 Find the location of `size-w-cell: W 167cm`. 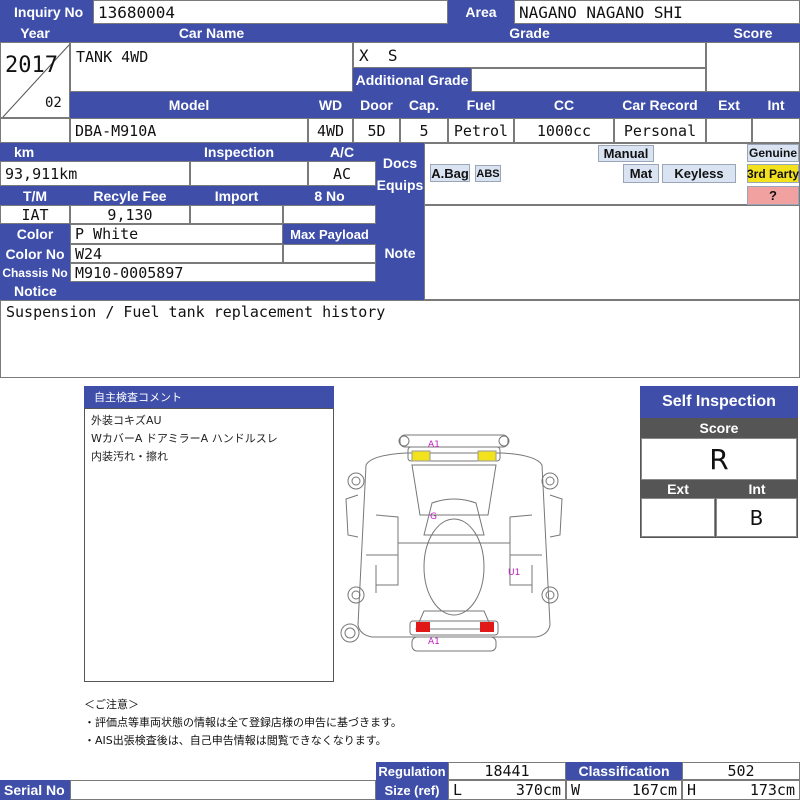

size-w-cell: W 167cm is located at coordinates (624, 790).